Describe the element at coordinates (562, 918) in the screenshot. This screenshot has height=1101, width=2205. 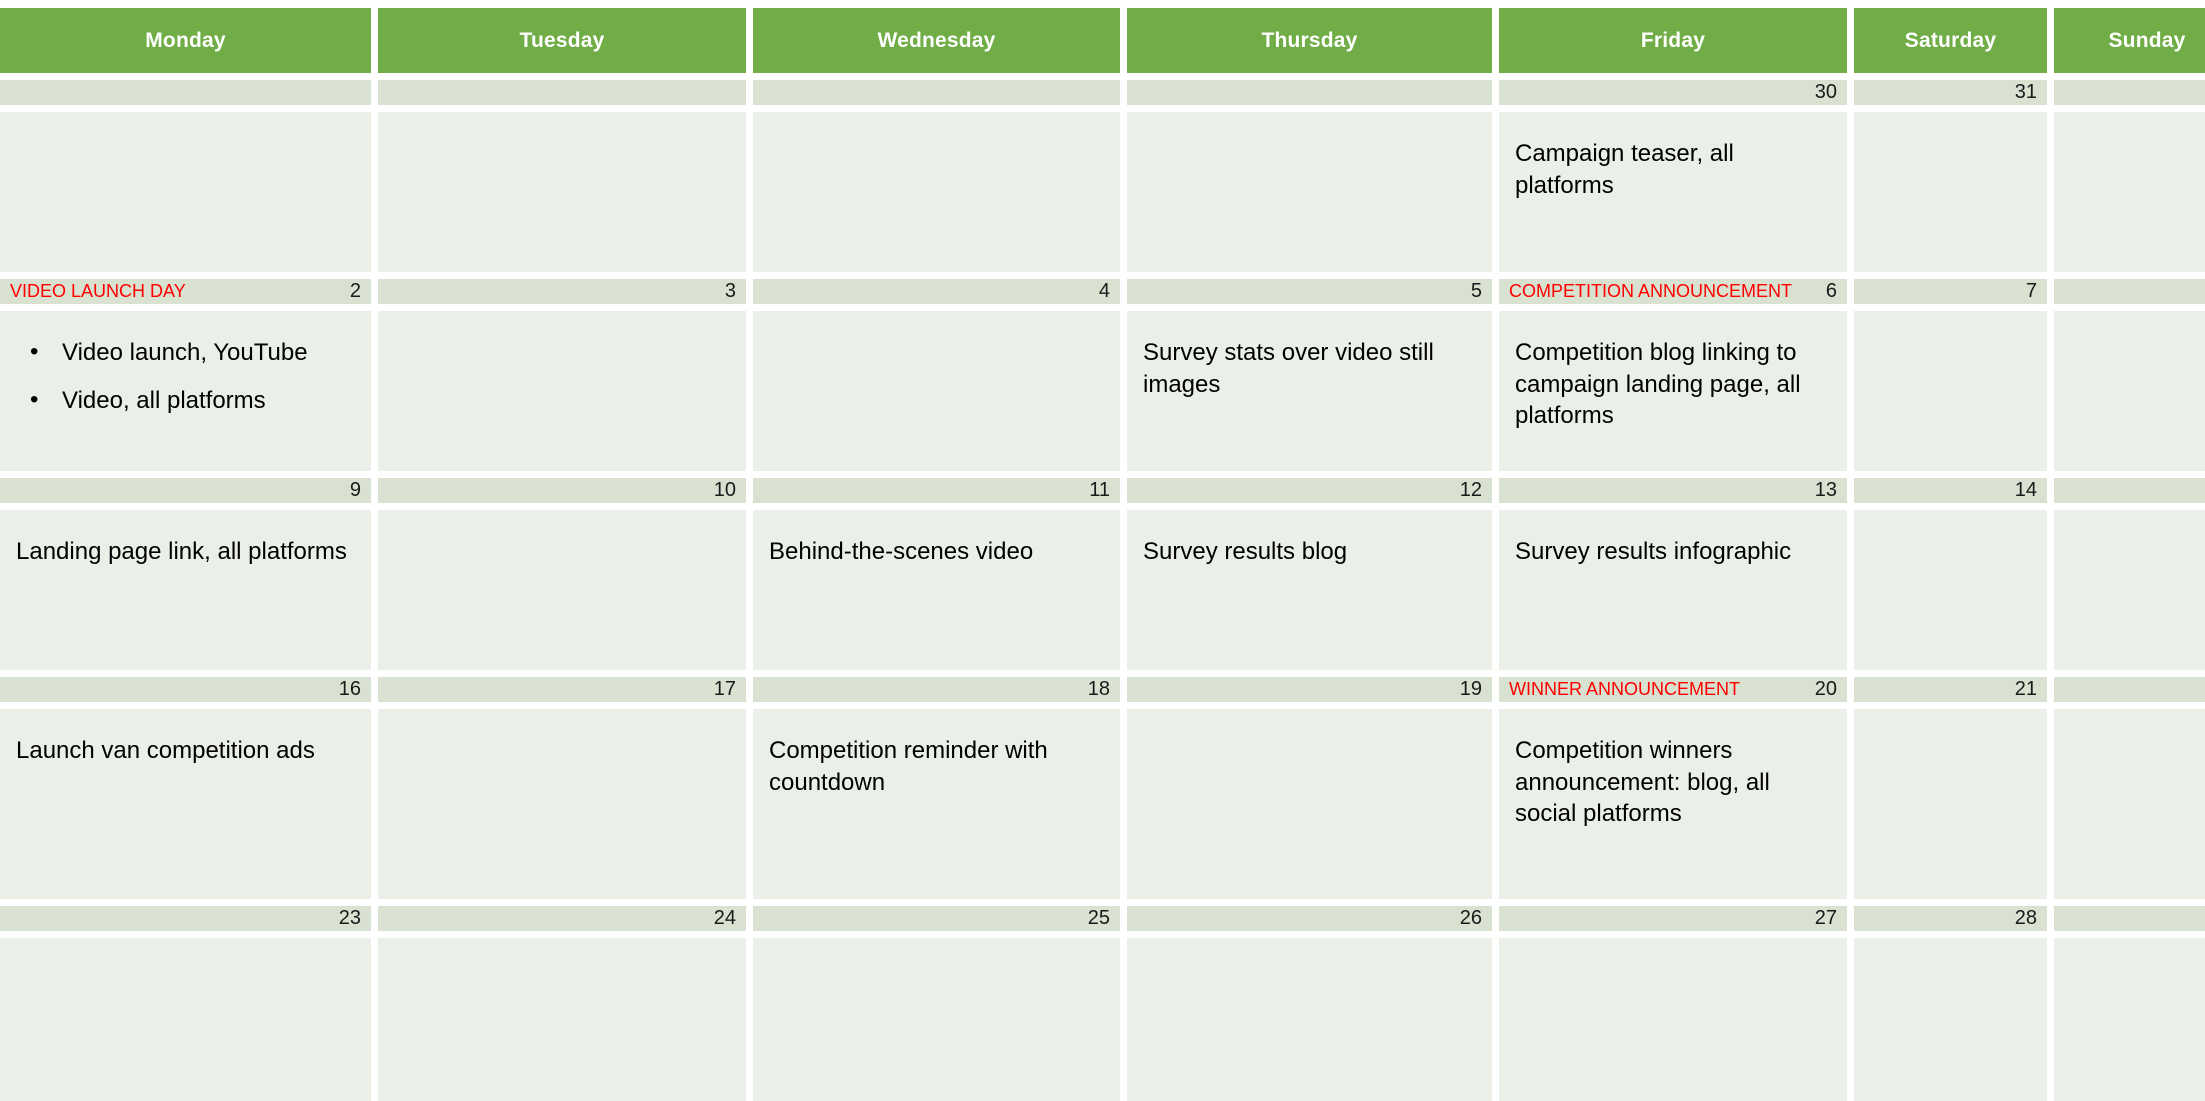
I see `date-cell-tuesday: 24` at that location.